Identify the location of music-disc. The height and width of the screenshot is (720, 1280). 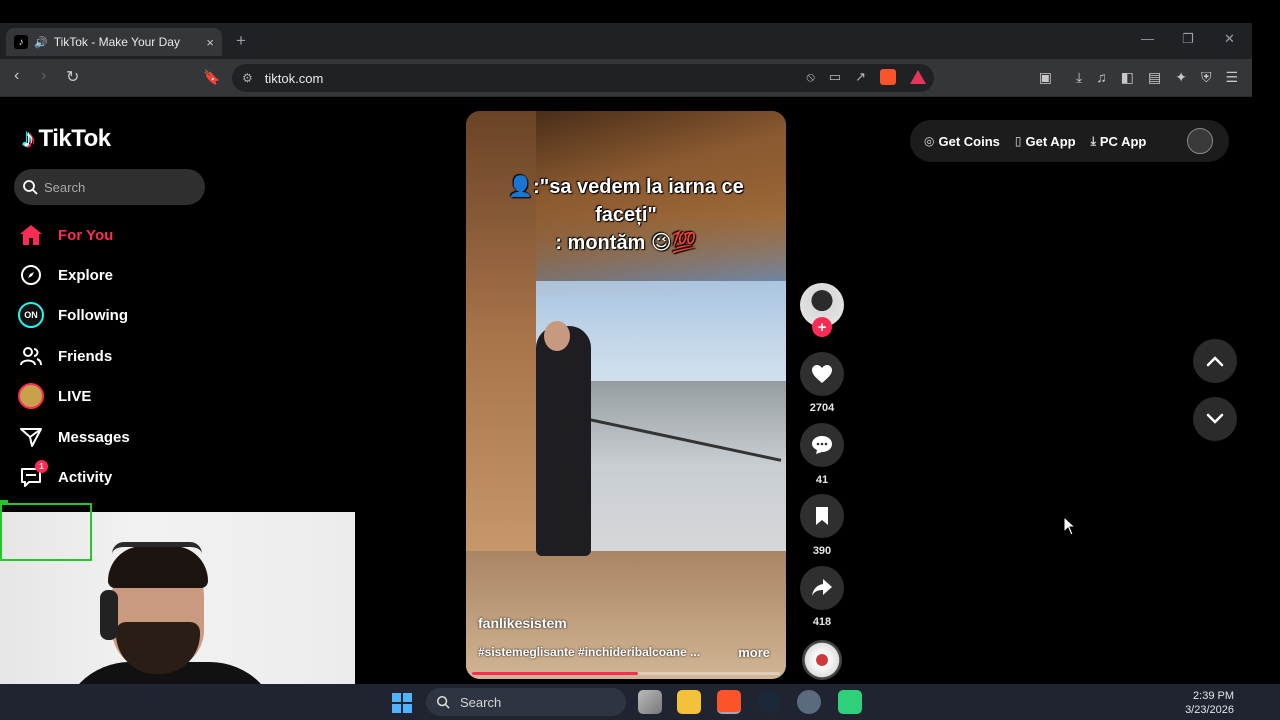
(822, 660).